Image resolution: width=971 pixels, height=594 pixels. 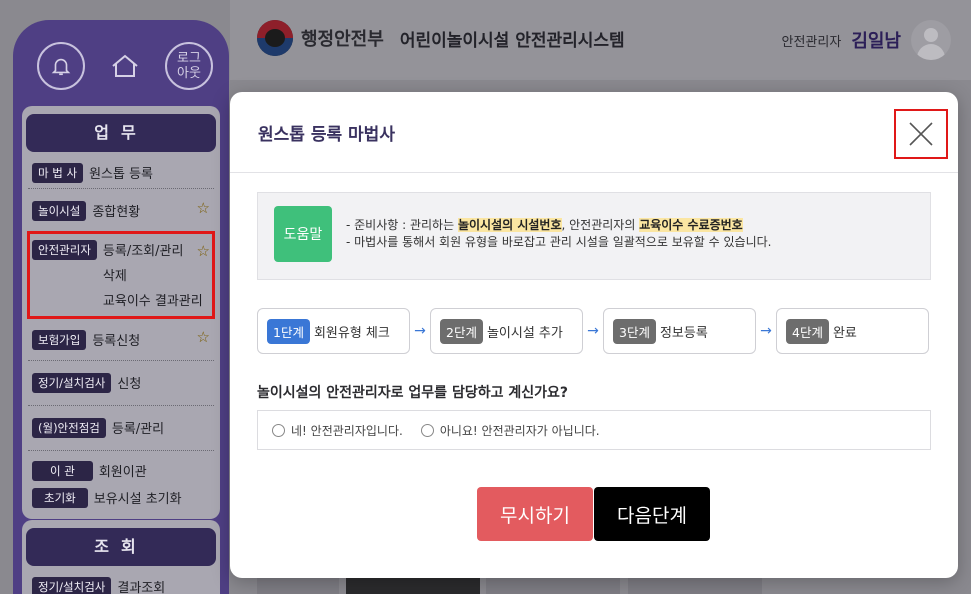 I want to click on view-menu-title: 조회, so click(x=121, y=547).